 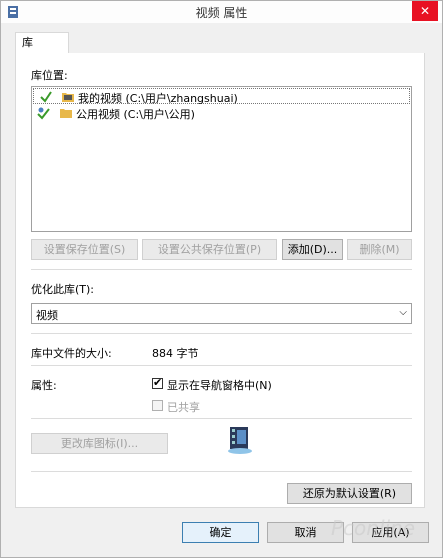 I want to click on shared-checkbox, so click(x=157, y=405).